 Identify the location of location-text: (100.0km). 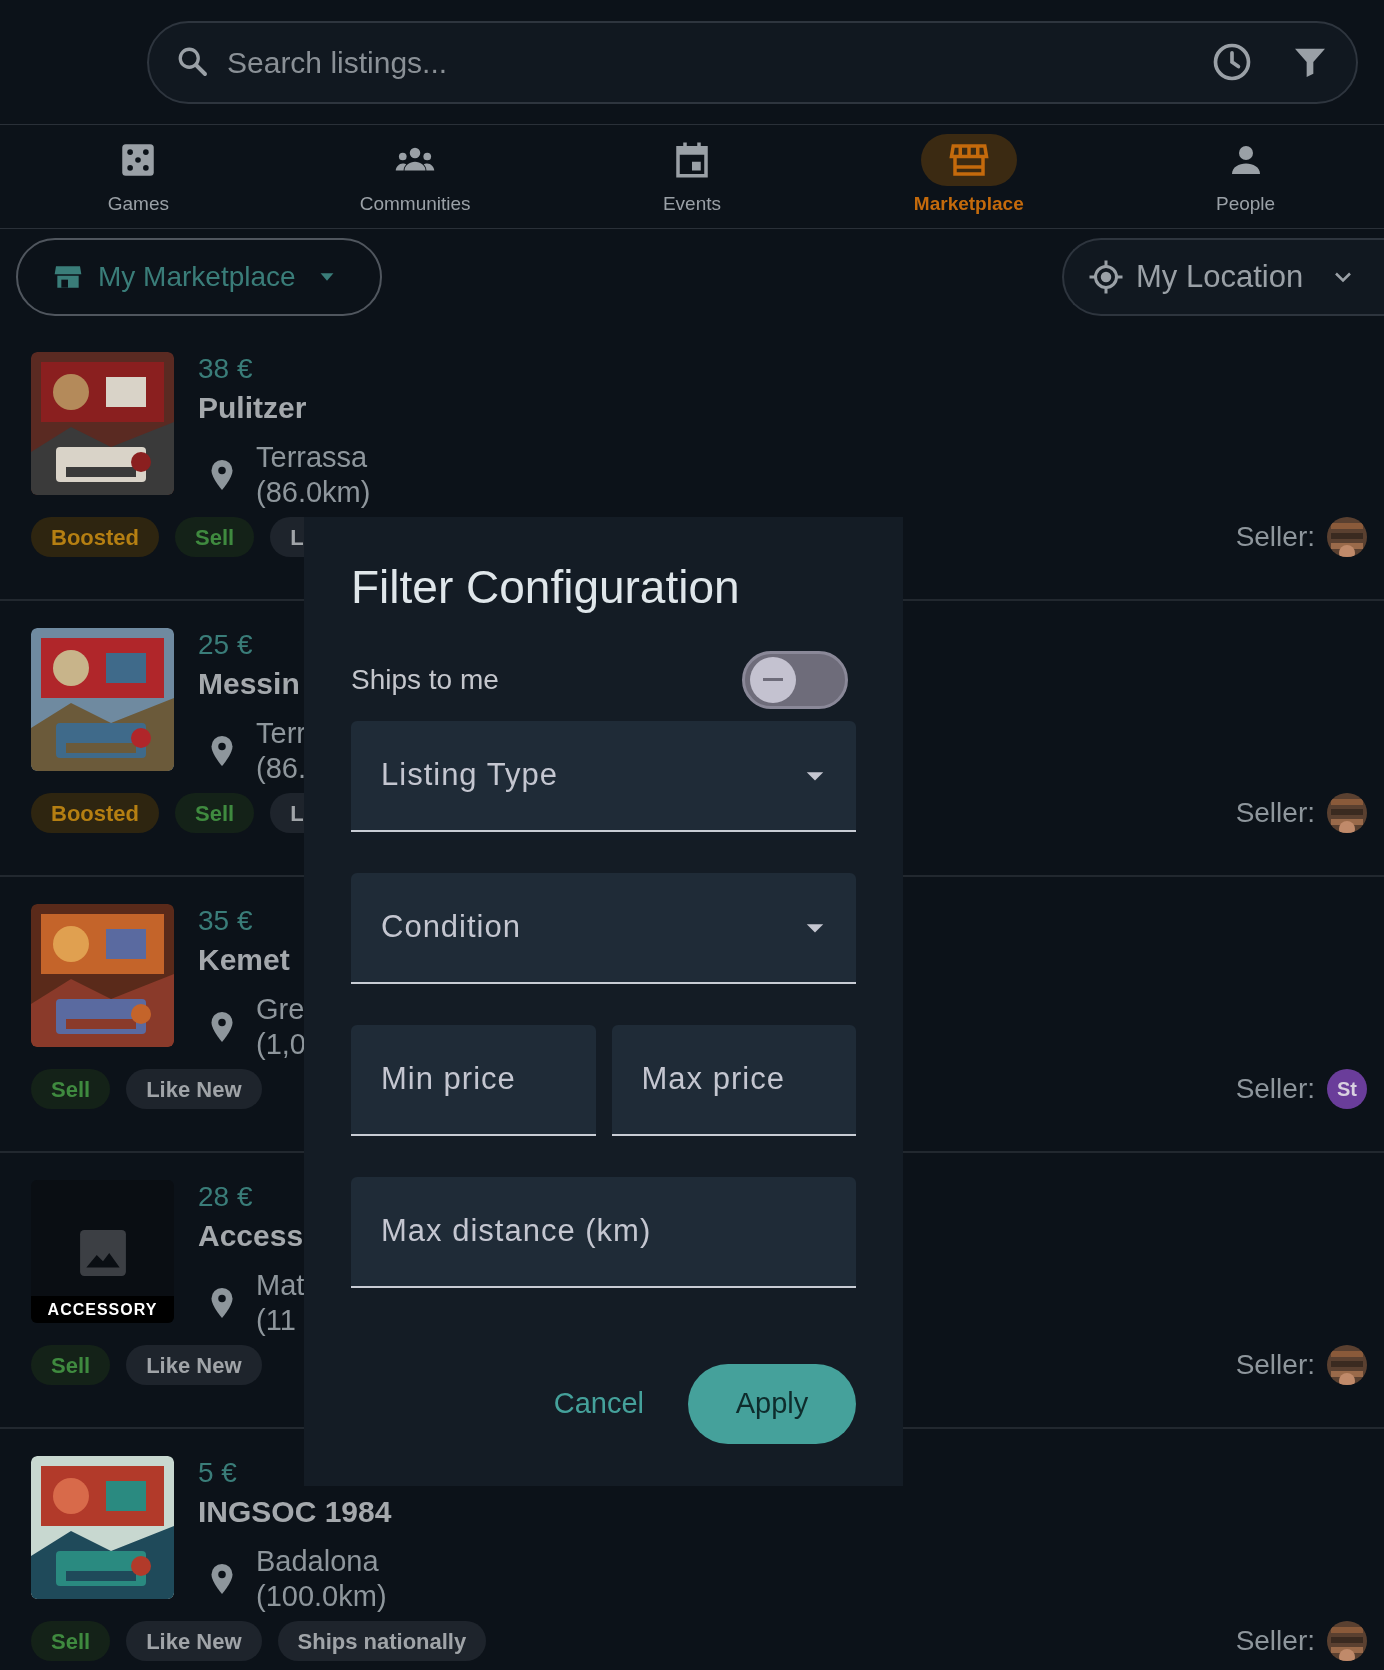
(321, 1596).